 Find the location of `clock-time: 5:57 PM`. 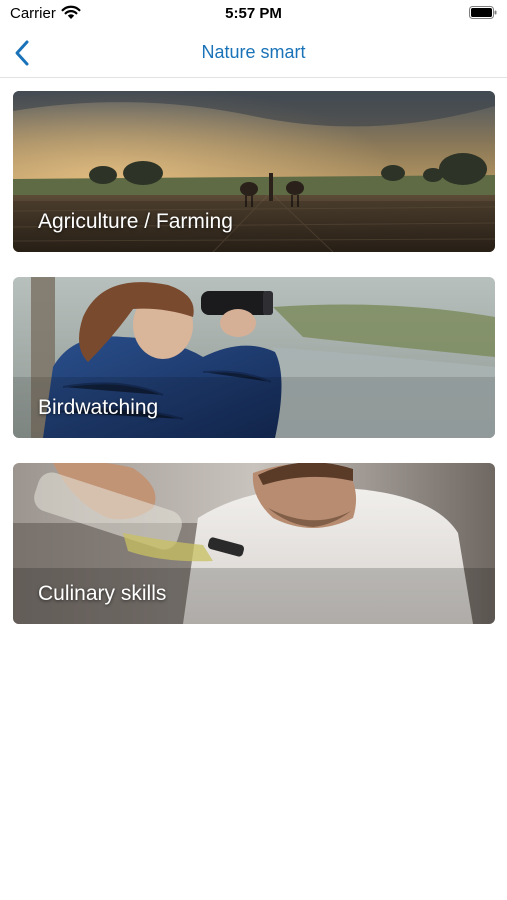

clock-time: 5:57 PM is located at coordinates (253, 13).